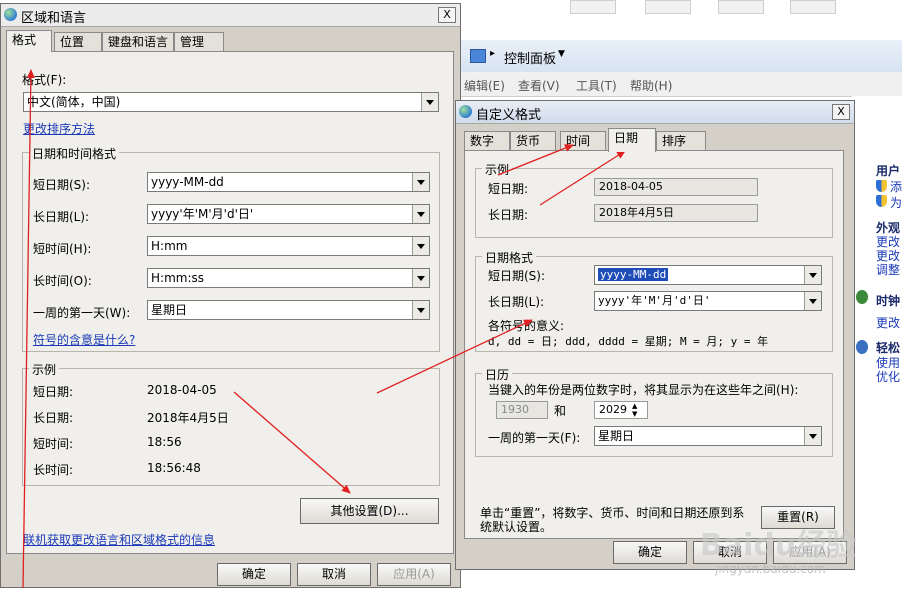 This screenshot has height=593, width=902. Describe the element at coordinates (530, 57) in the screenshot. I see `address-text: 控制面板` at that location.